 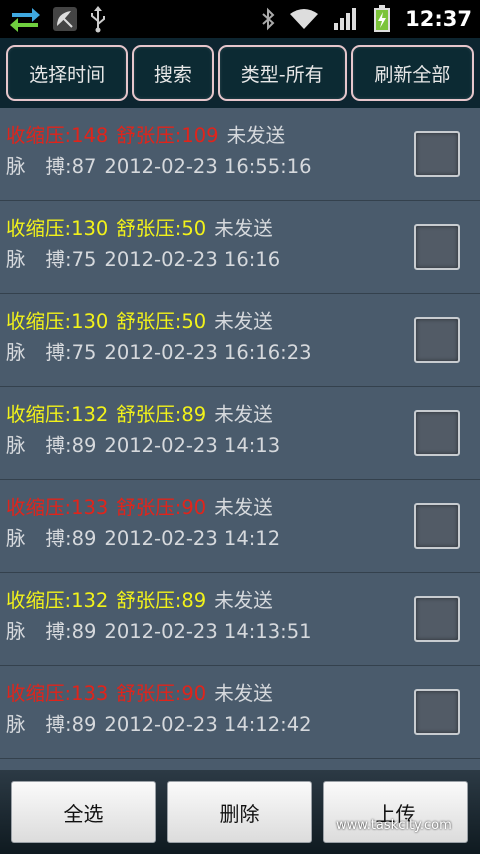 I want to click on refresh-all-button: 刷新全部, so click(x=412, y=73).